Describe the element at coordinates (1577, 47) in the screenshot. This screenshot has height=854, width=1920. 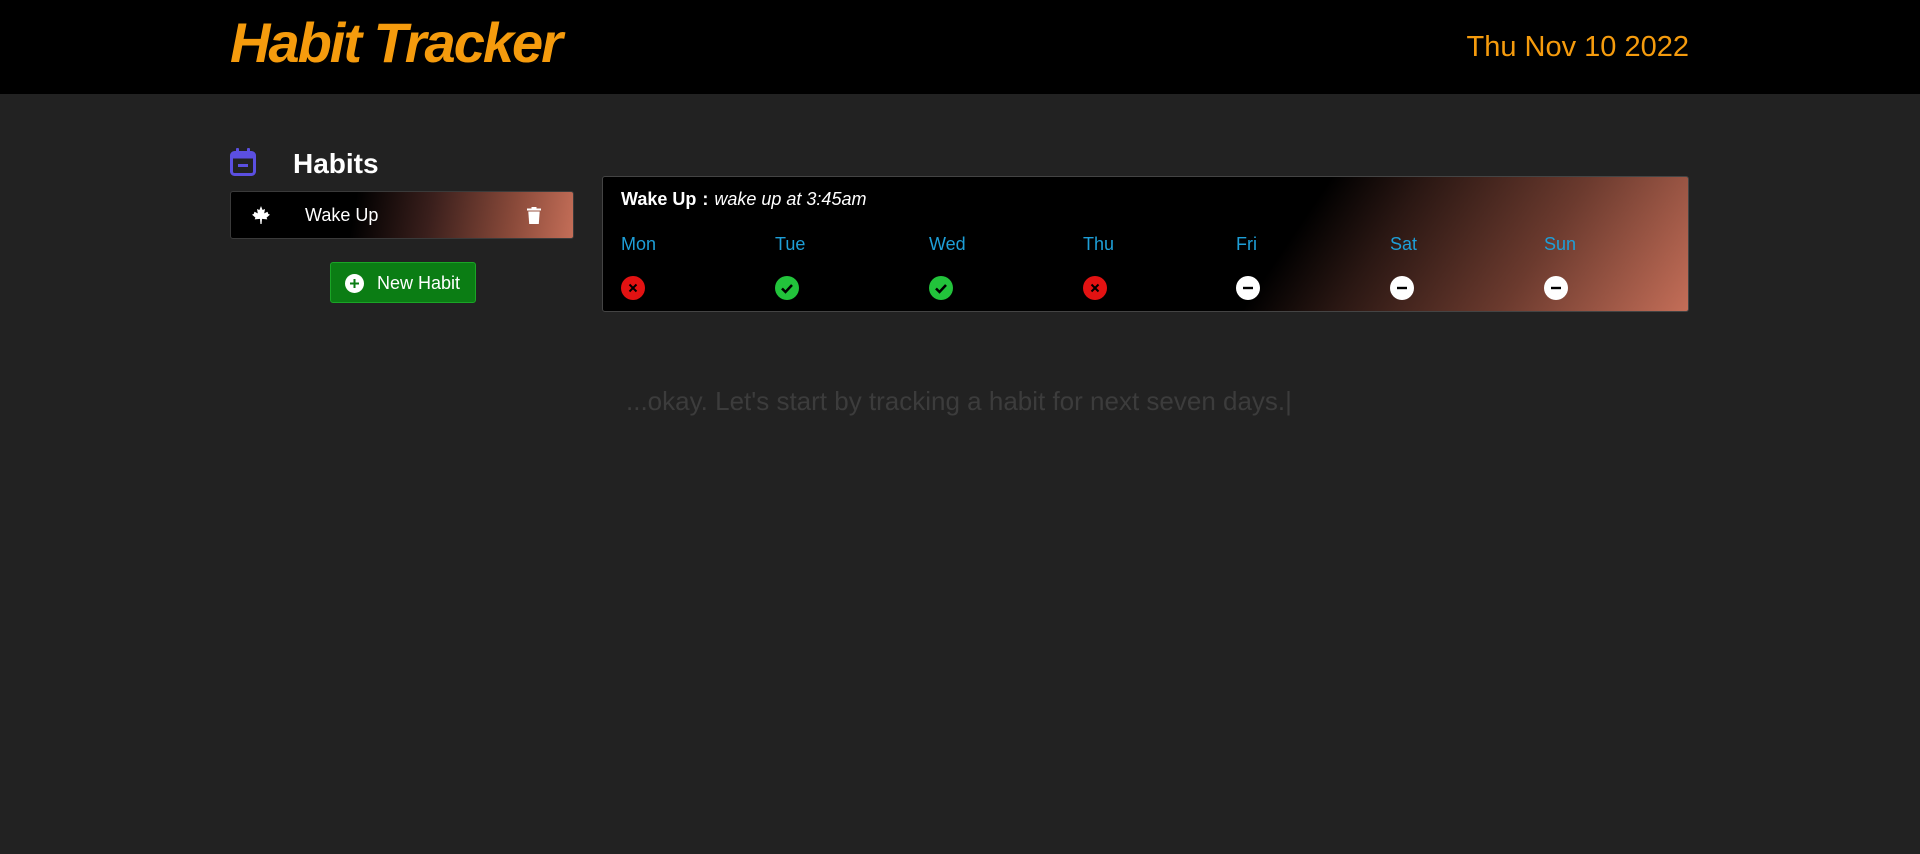
I see `current-date: Thu Nov 10 2022` at that location.